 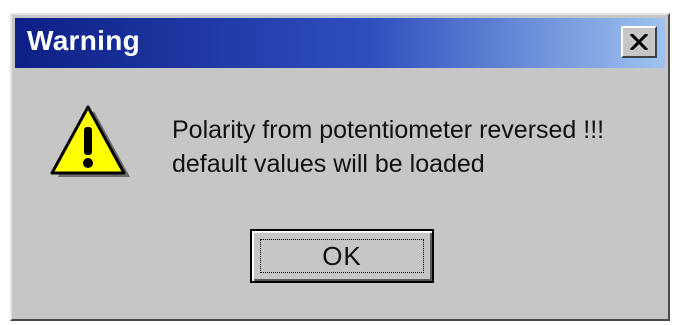 I want to click on close-icon, so click(x=639, y=42).